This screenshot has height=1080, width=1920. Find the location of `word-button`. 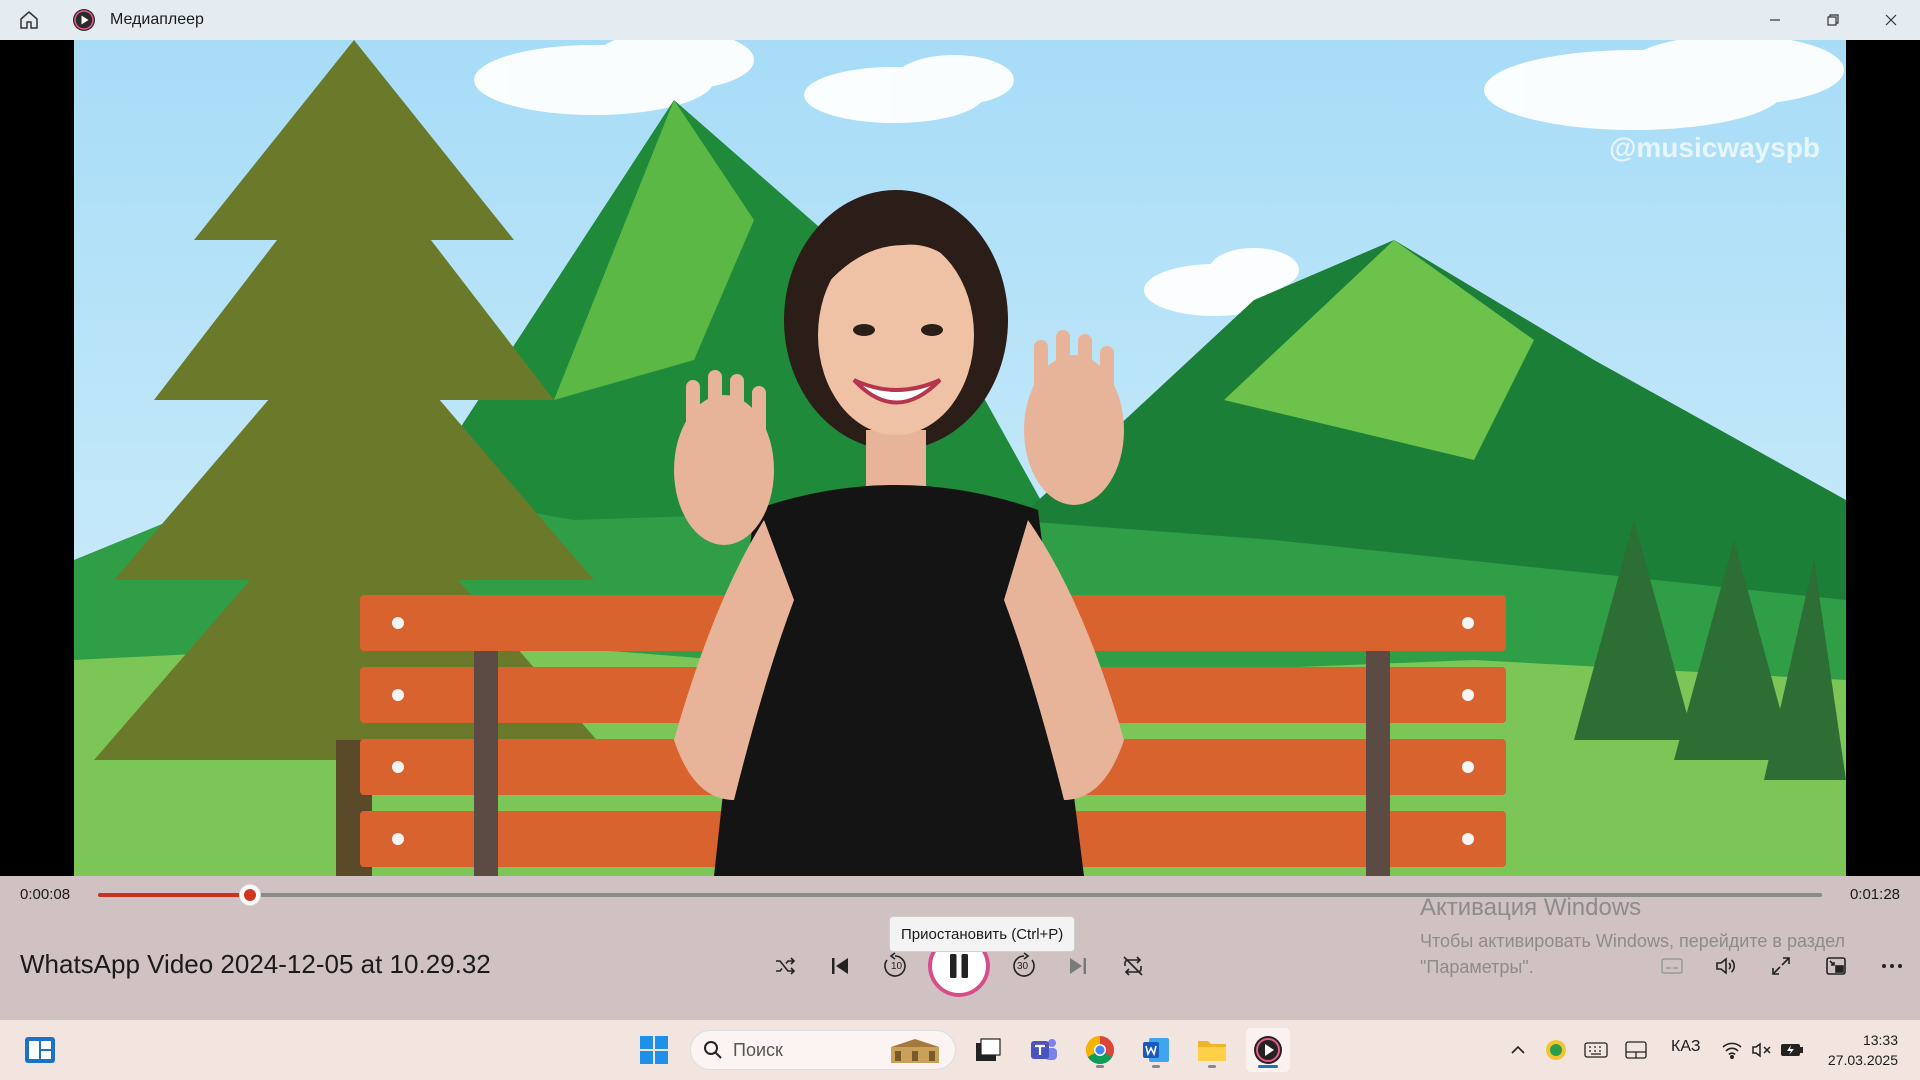

word-button is located at coordinates (1156, 1050).